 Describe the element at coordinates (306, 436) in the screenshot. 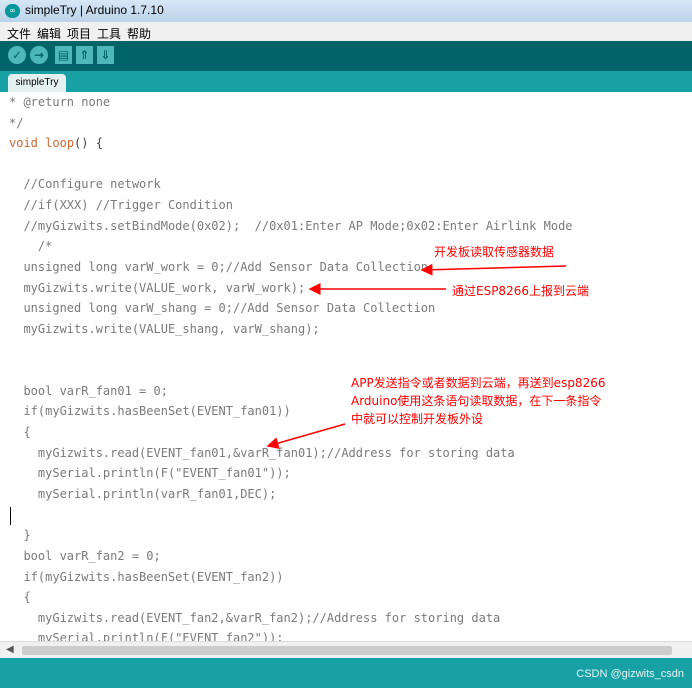

I see `arrow-read` at that location.